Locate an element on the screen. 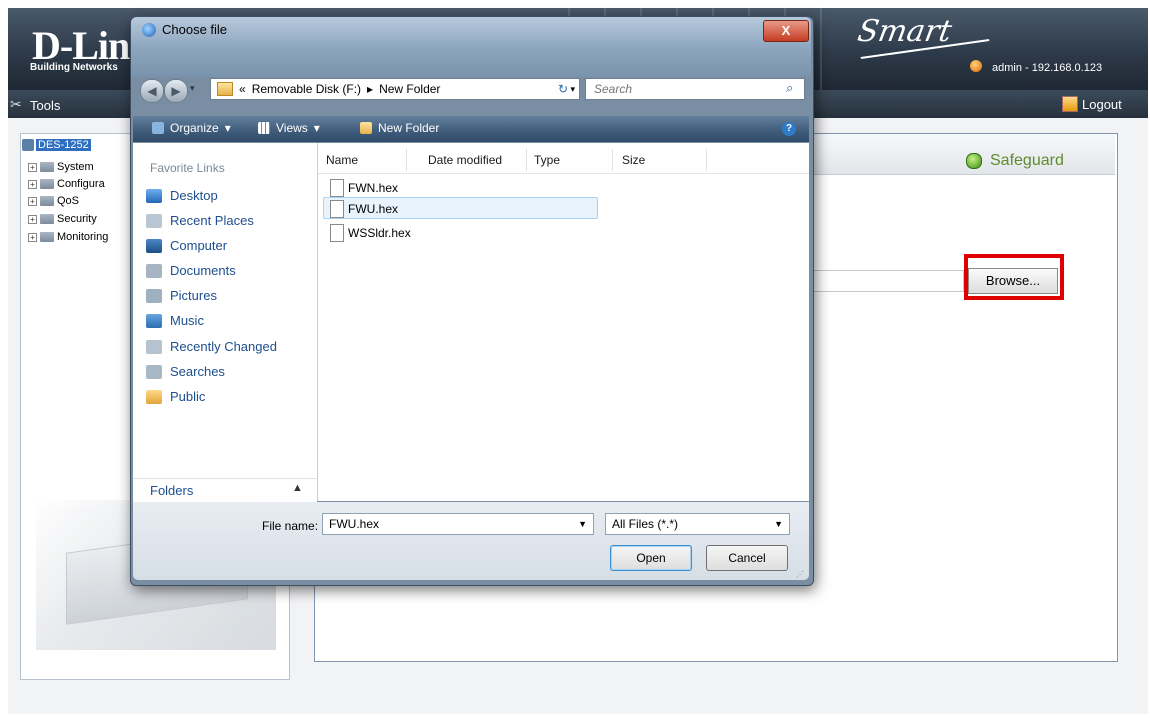 Image resolution: width=1150 pixels, height=719 pixels. back-button: ◀ is located at coordinates (152, 91).